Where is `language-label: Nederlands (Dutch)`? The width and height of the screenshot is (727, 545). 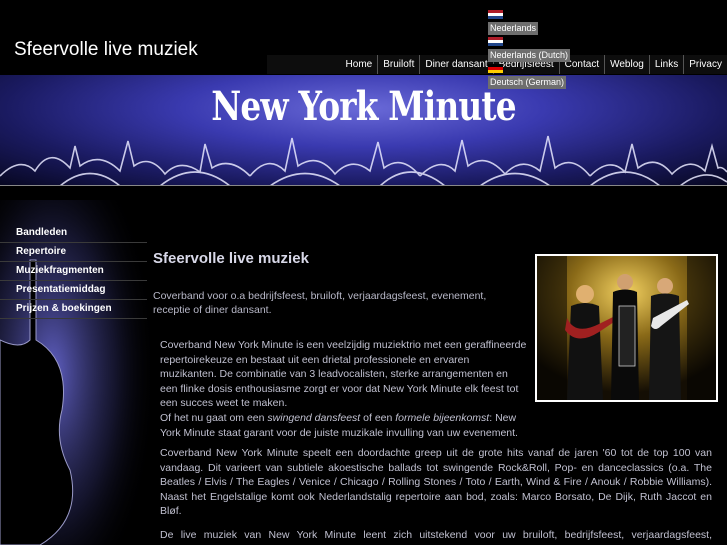 language-label: Nederlands (Dutch) is located at coordinates (529, 55).